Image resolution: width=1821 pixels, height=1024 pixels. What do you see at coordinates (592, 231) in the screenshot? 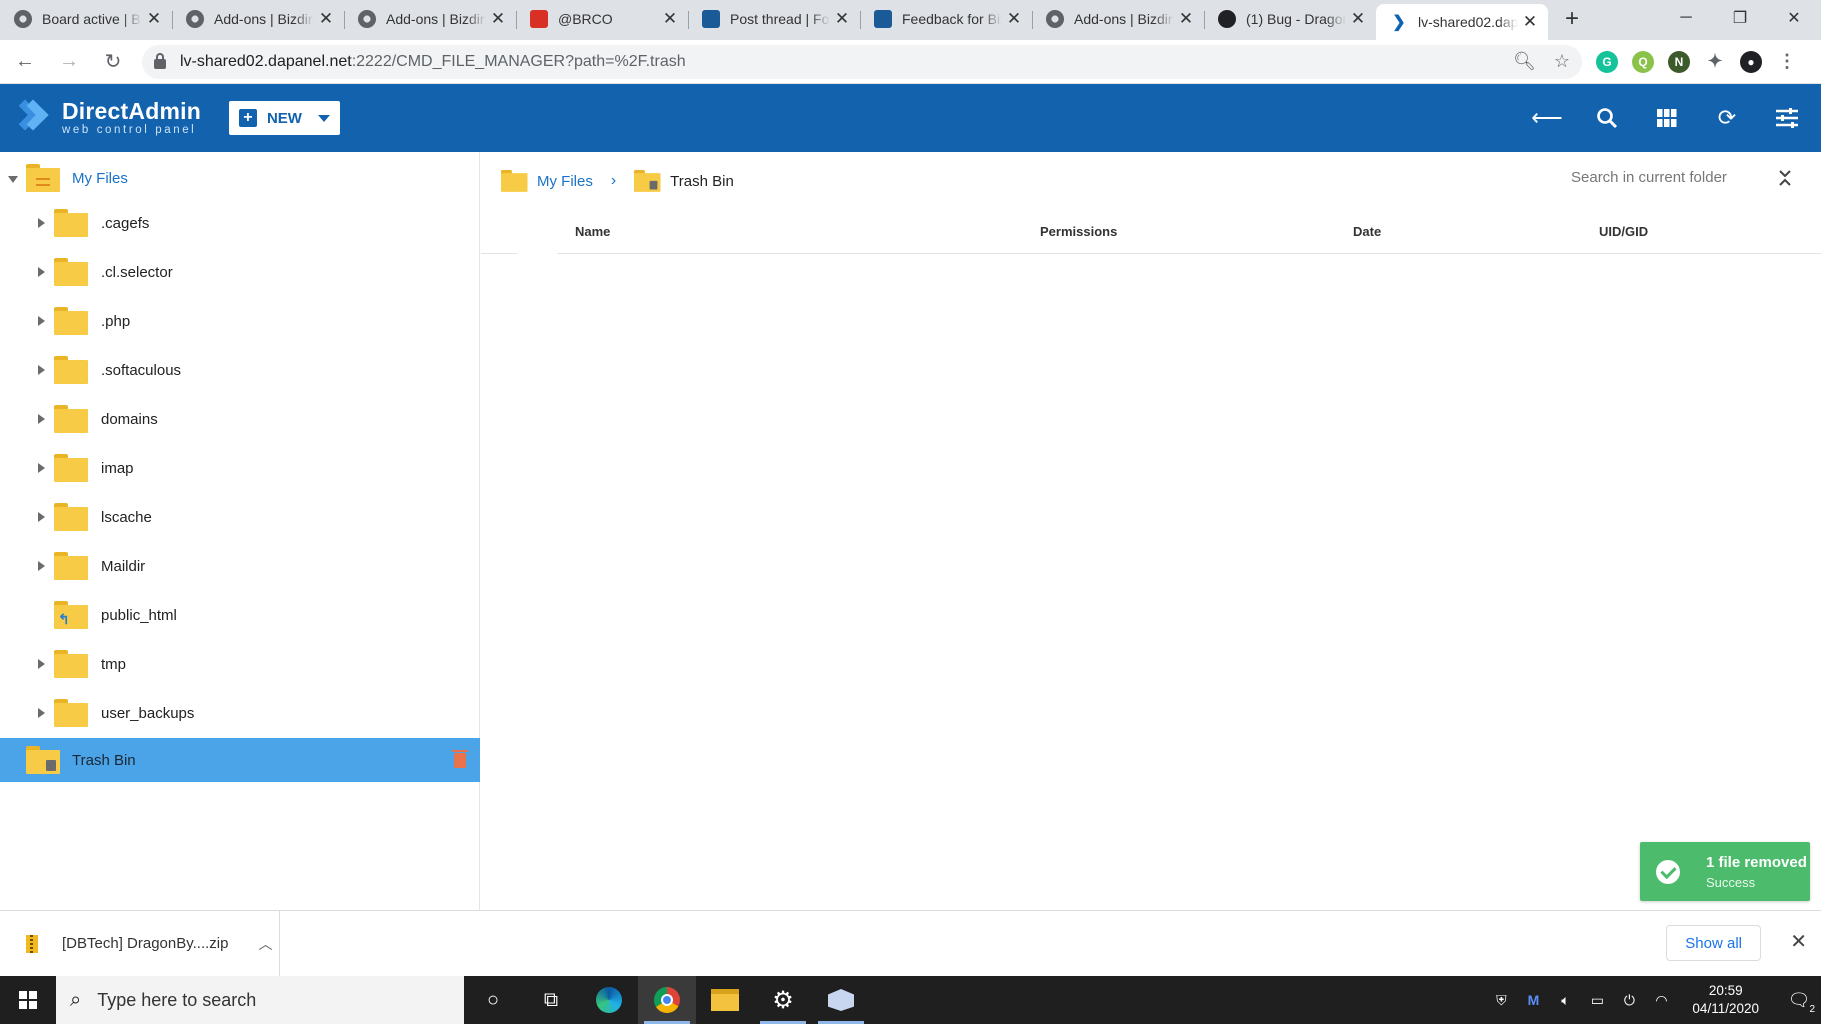
I see `column-name: Name` at bounding box center [592, 231].